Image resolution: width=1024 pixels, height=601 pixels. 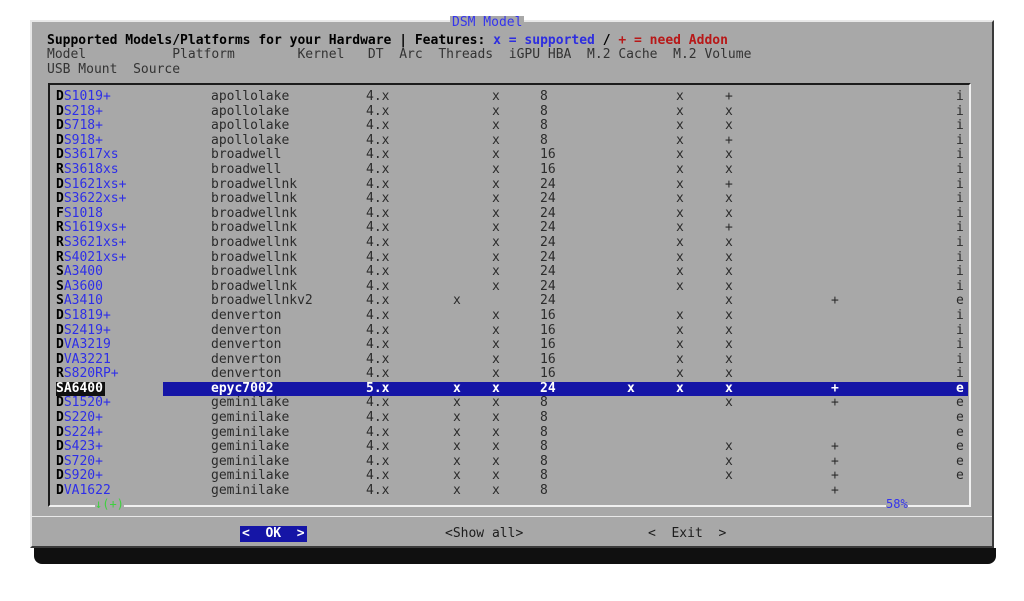 What do you see at coordinates (512, 242) in the screenshot?
I see `table-row: RS3621xs+ broadwellnk 4.x x 24 x x i` at bounding box center [512, 242].